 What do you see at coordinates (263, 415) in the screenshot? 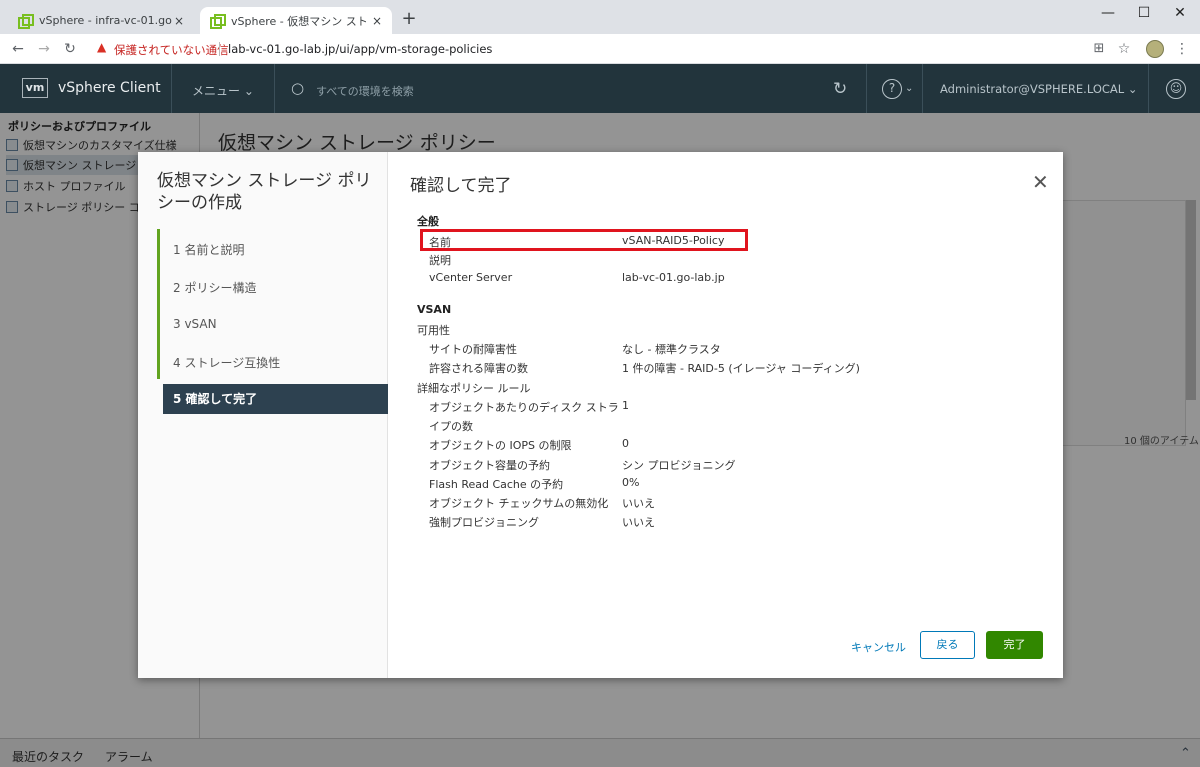
I see `wizard-steps-panel` at bounding box center [263, 415].